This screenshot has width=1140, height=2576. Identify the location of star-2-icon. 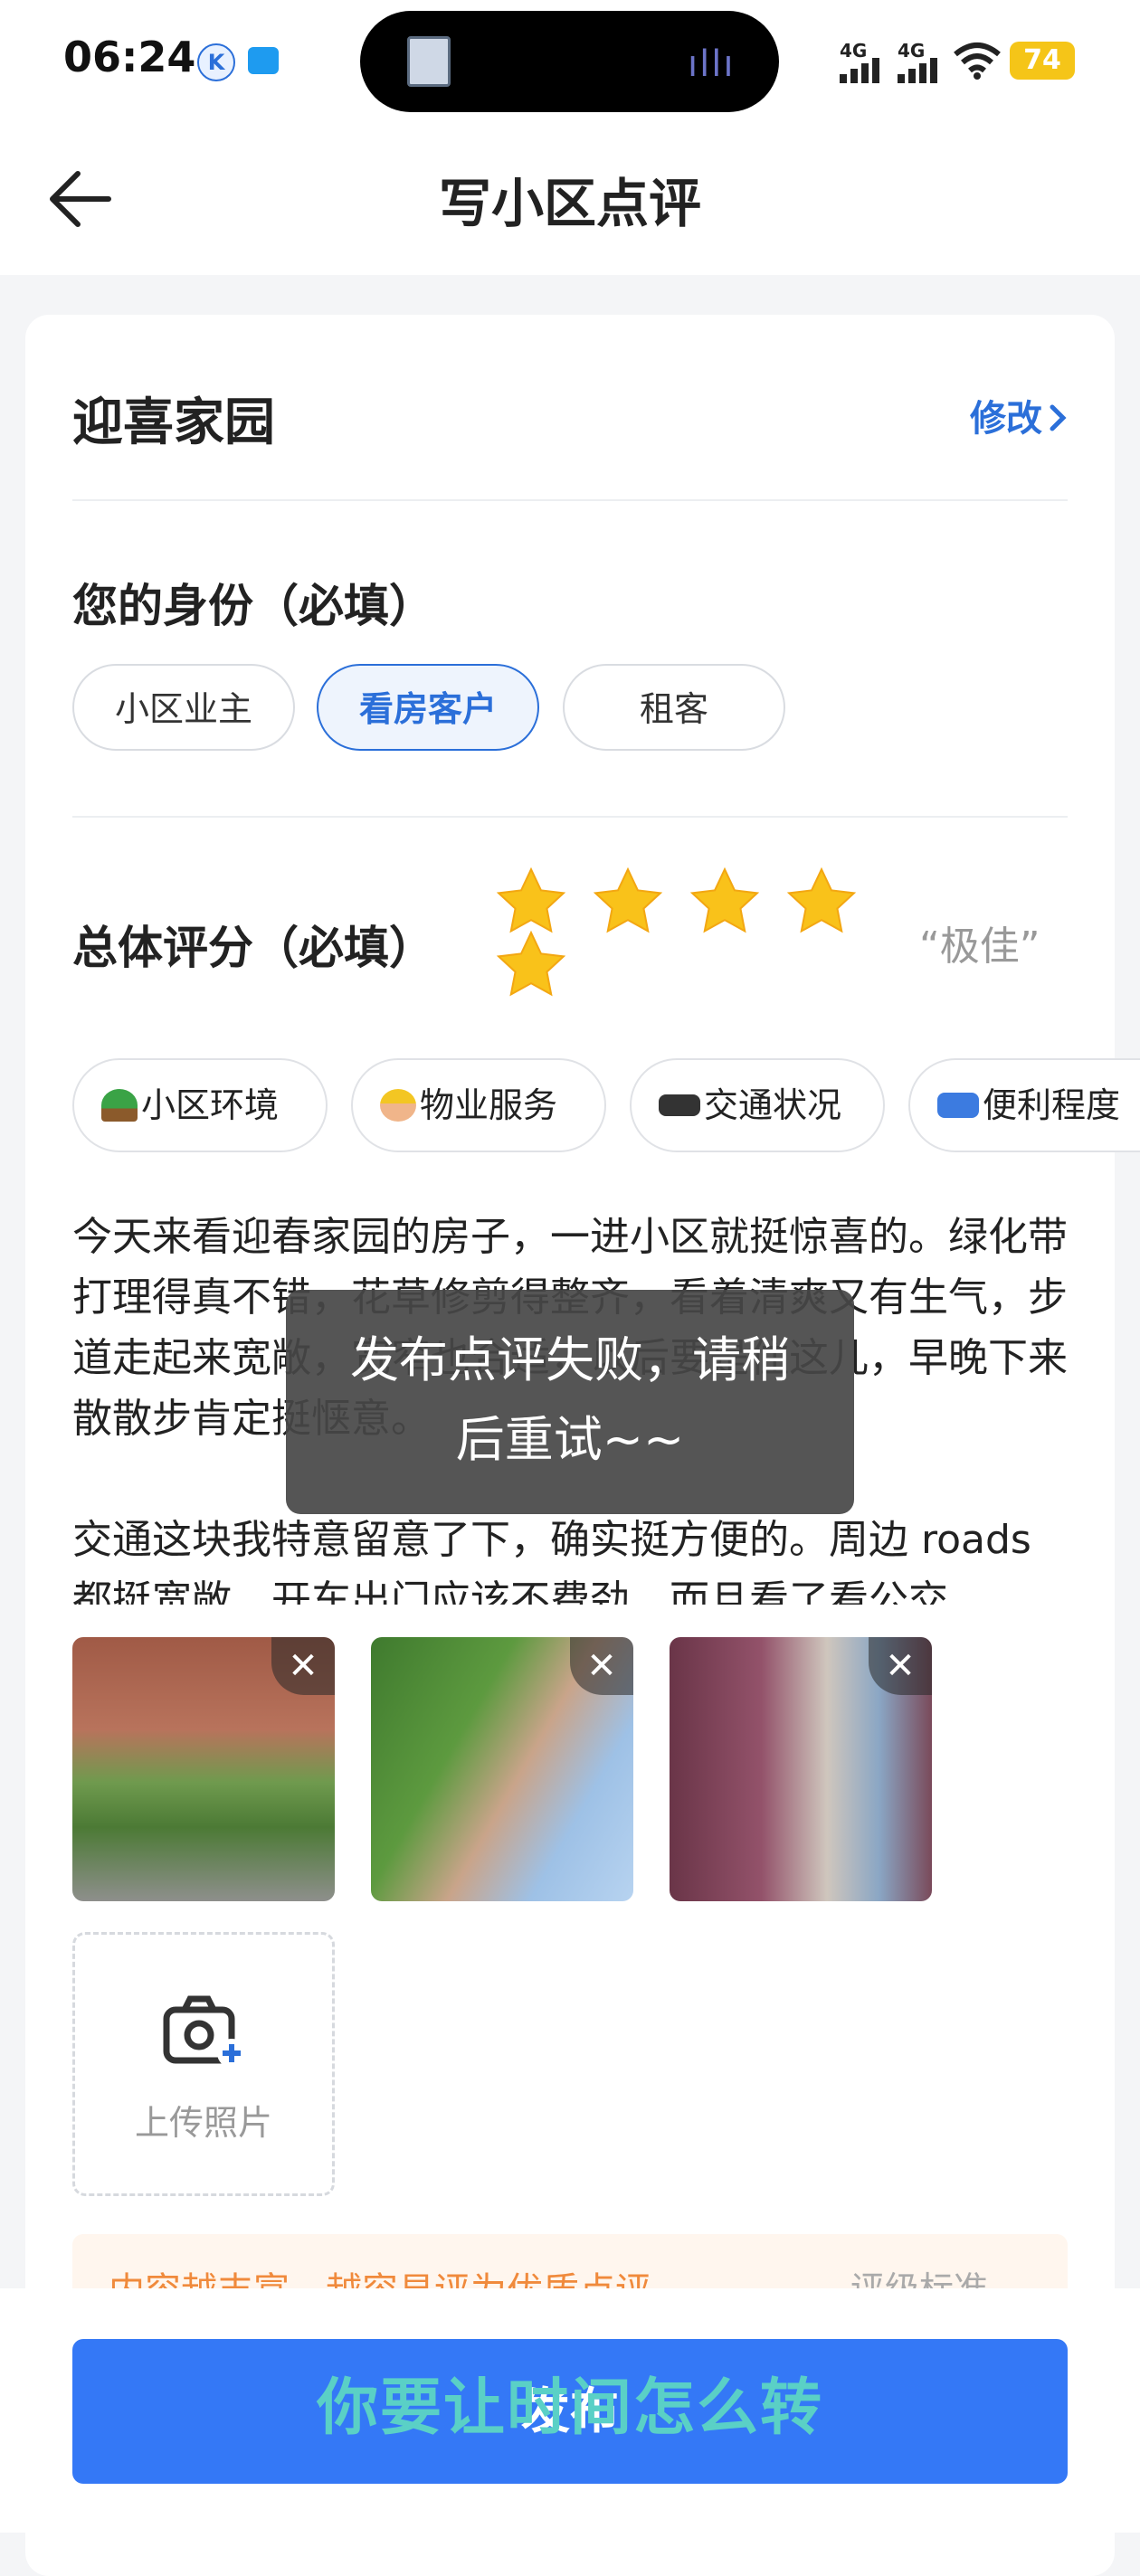
(628, 902).